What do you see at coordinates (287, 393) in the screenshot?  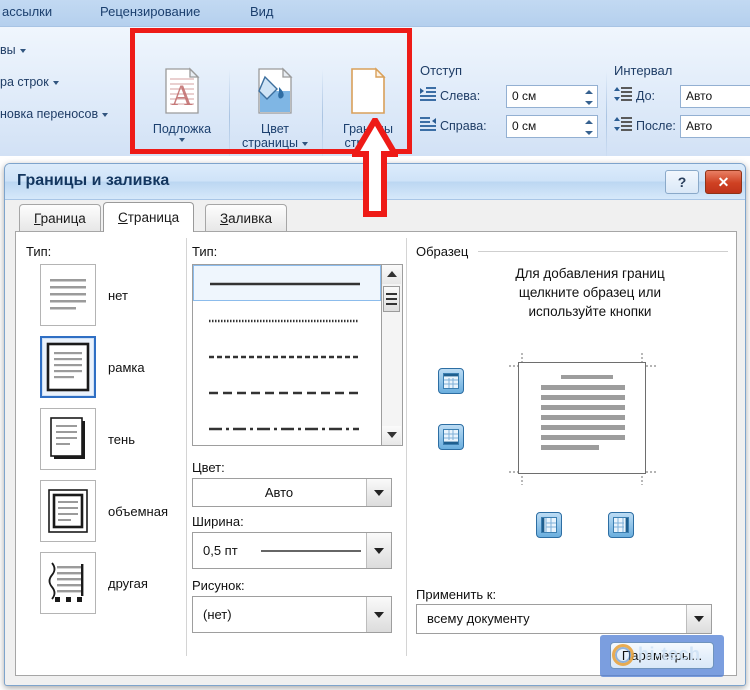 I see `line-style-item-dashed` at bounding box center [287, 393].